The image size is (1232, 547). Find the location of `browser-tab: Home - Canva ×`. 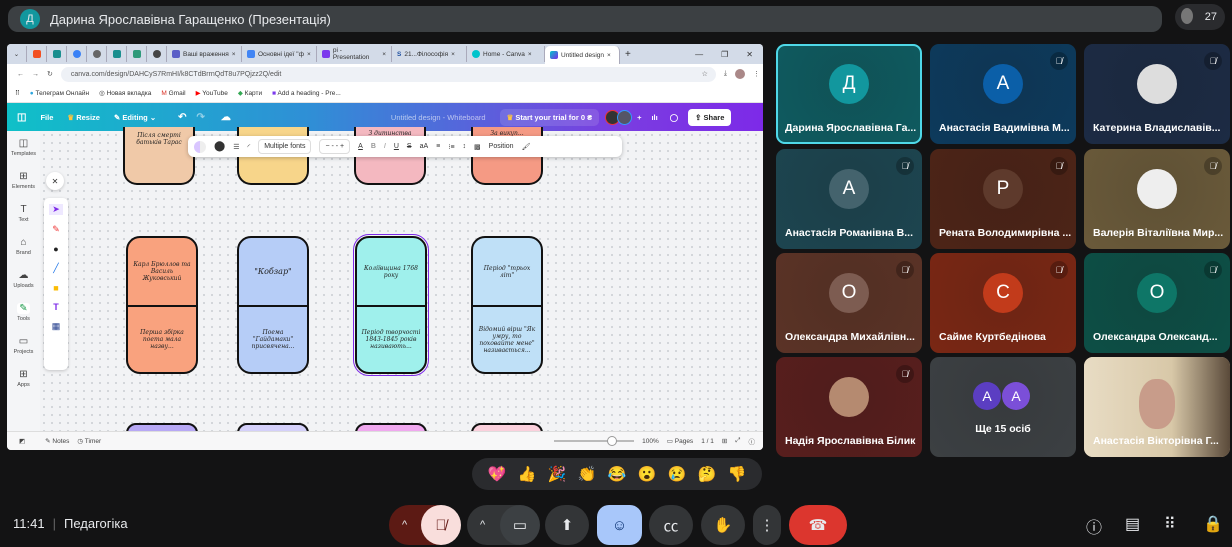

browser-tab: Home - Canva × is located at coordinates (506, 54).